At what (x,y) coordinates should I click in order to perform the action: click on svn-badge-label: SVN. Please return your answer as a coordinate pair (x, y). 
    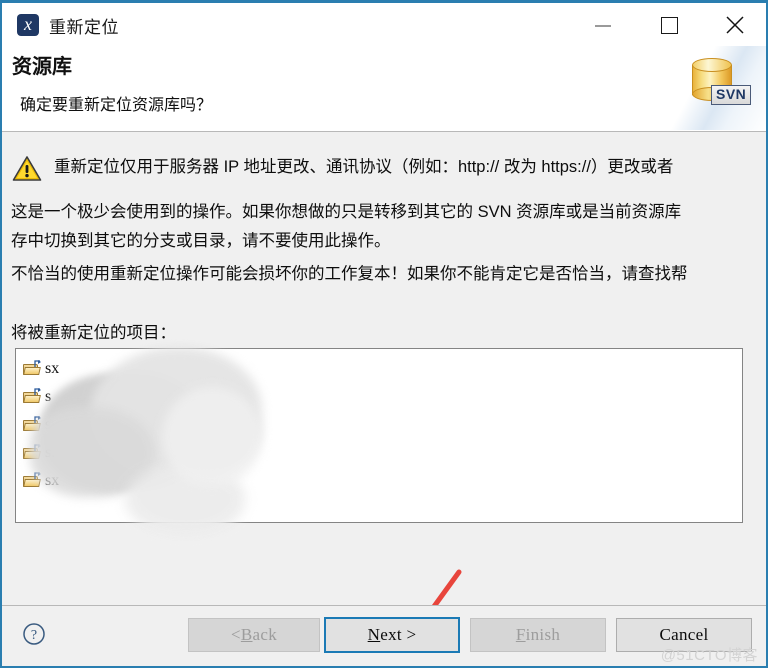
    Looking at the image, I should click on (731, 95).